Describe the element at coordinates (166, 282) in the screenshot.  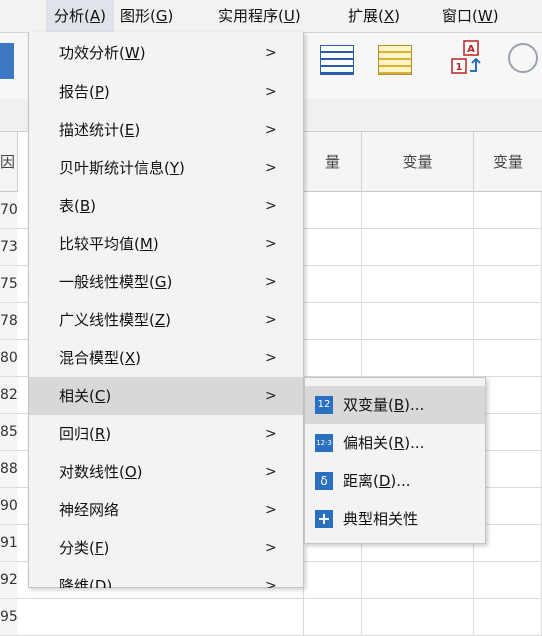
I see `menu-item-general-linear-model: 一般线性模型(G) >` at that location.